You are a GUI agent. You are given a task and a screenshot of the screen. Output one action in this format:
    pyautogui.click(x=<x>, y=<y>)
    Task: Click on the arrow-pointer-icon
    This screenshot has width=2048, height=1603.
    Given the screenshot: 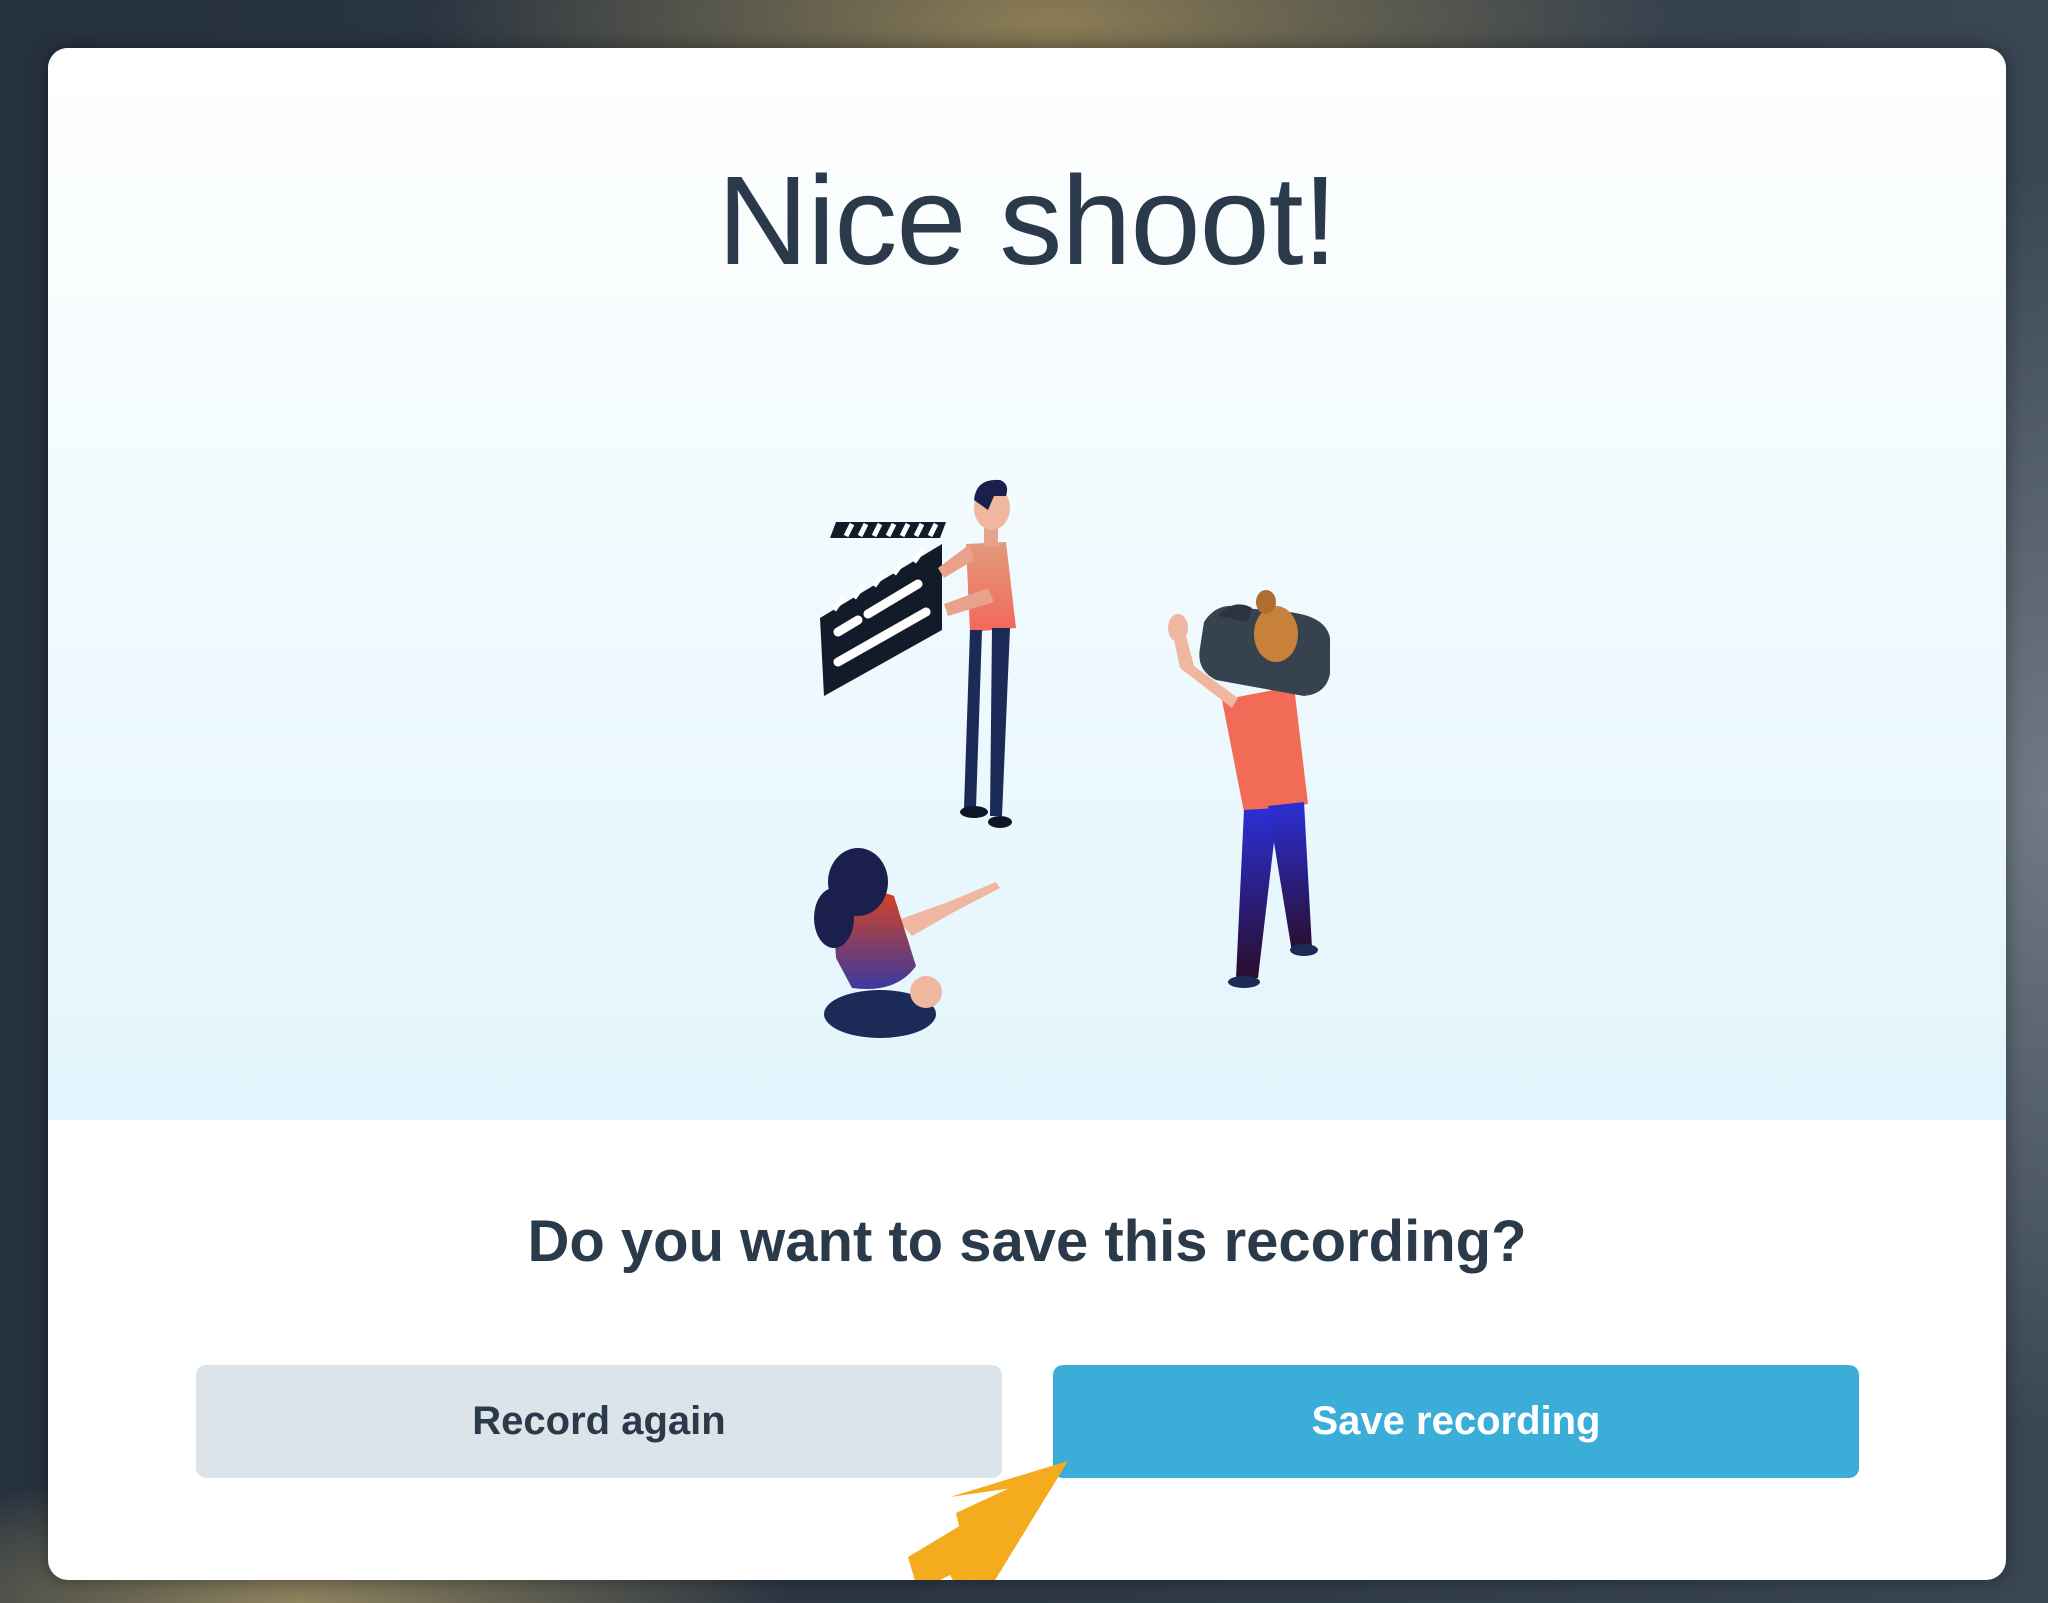 What is the action you would take?
    pyautogui.click(x=988, y=1520)
    